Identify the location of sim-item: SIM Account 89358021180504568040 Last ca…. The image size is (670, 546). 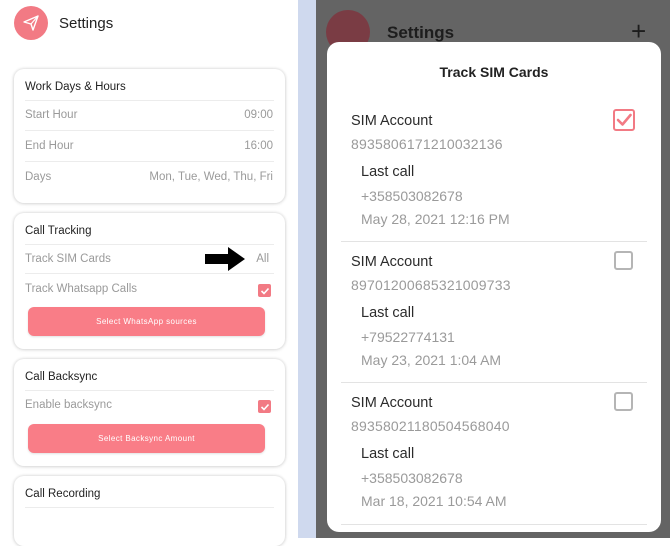
(494, 462).